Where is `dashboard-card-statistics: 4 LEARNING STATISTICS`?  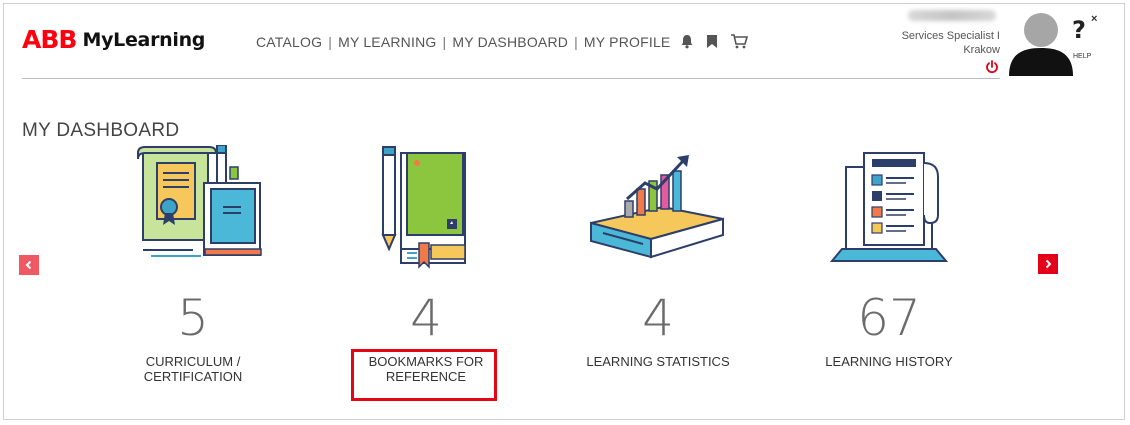
dashboard-card-statistics: 4 LEARNING STATISTICS is located at coordinates (658, 254).